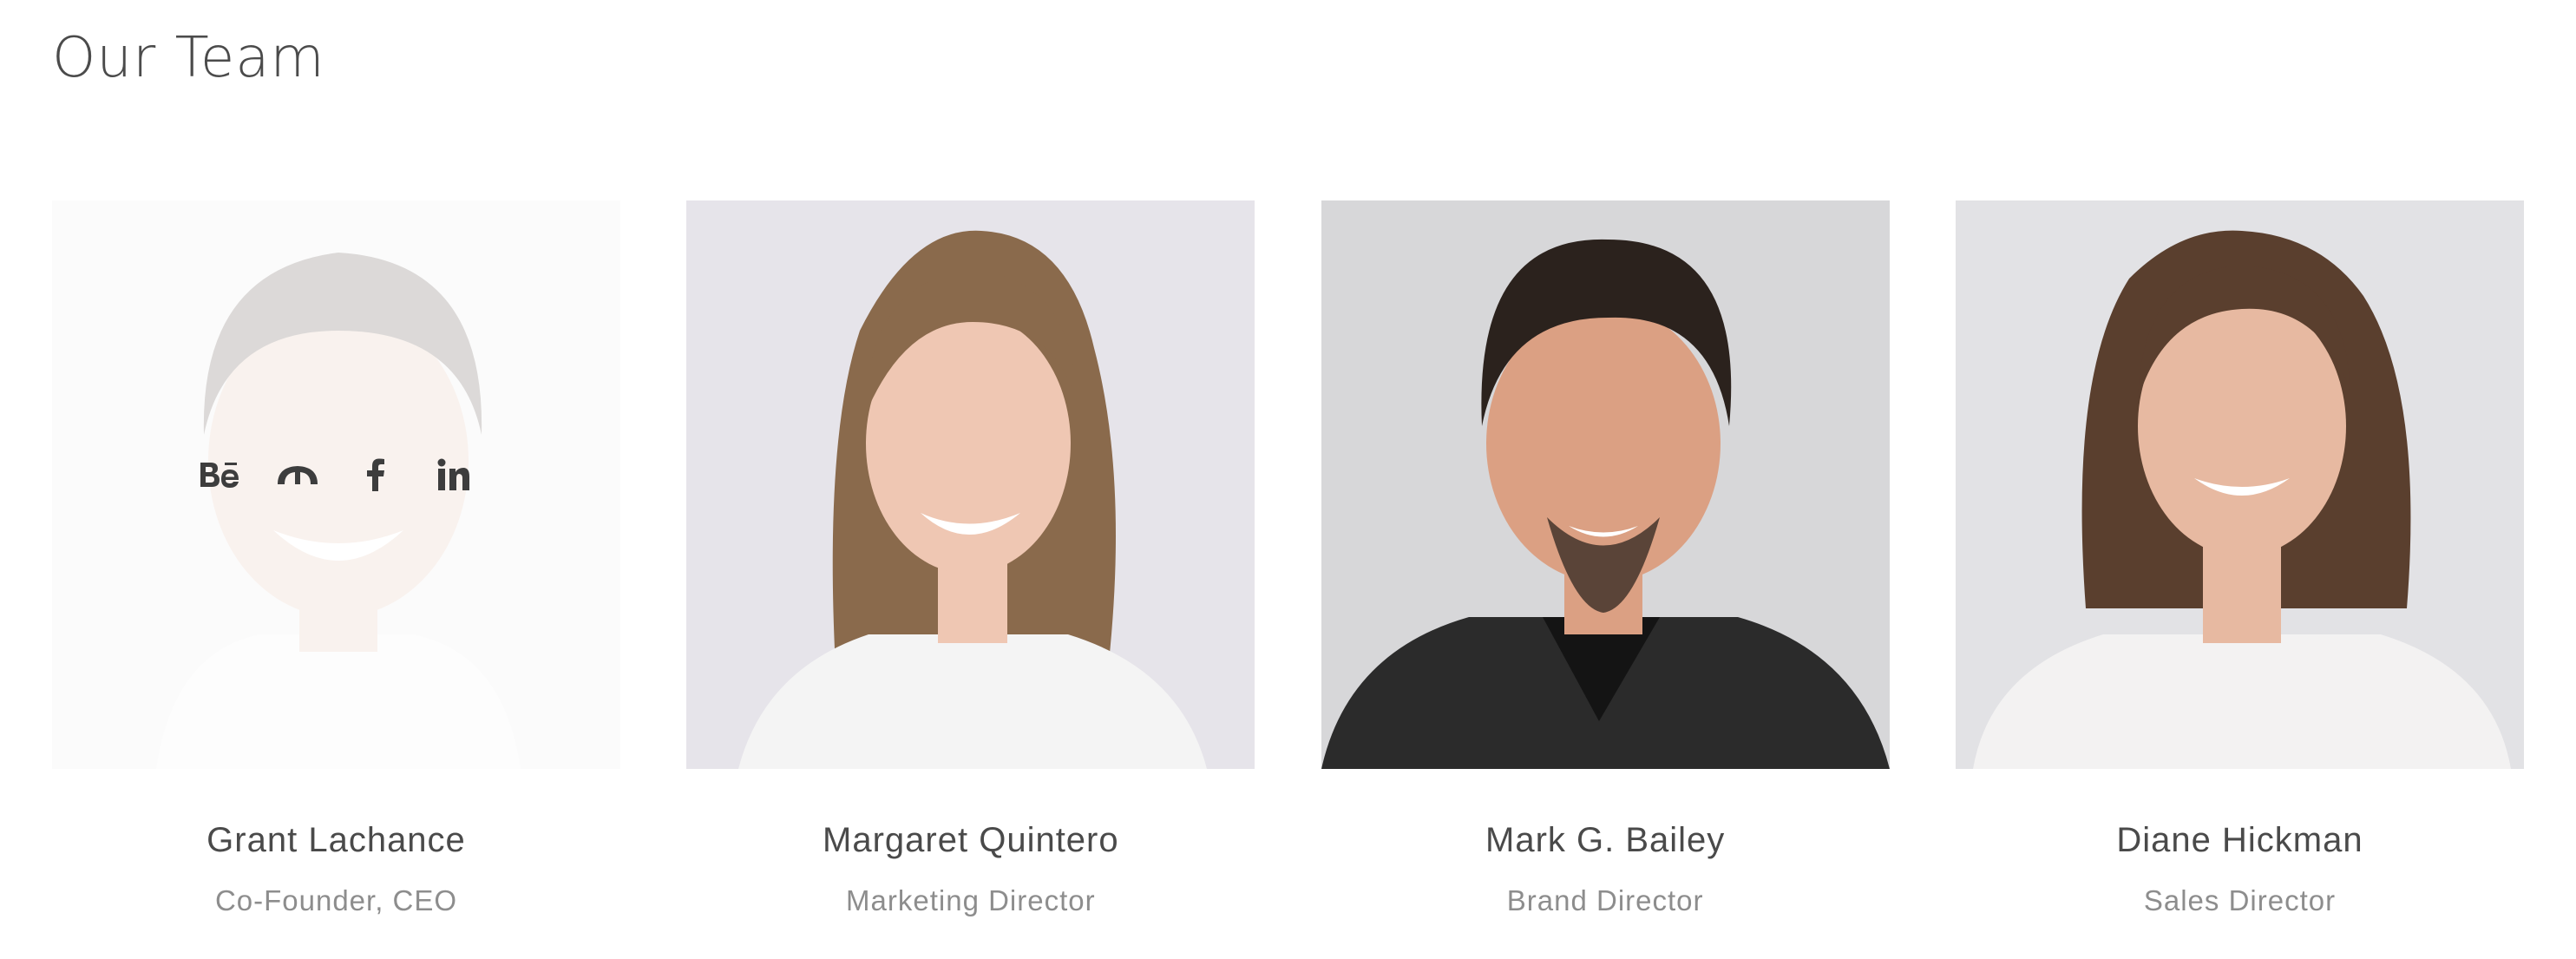 This screenshot has width=2576, height=959. I want to click on member-role: Marketing Director, so click(971, 900).